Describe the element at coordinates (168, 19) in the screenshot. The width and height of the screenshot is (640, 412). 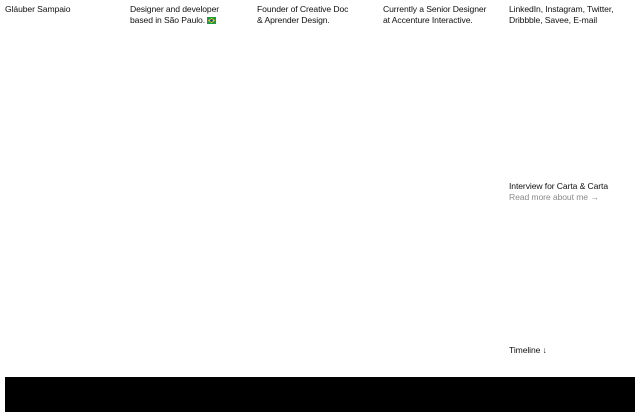
I see `bio-line-2: based in São Paulo.` at that location.